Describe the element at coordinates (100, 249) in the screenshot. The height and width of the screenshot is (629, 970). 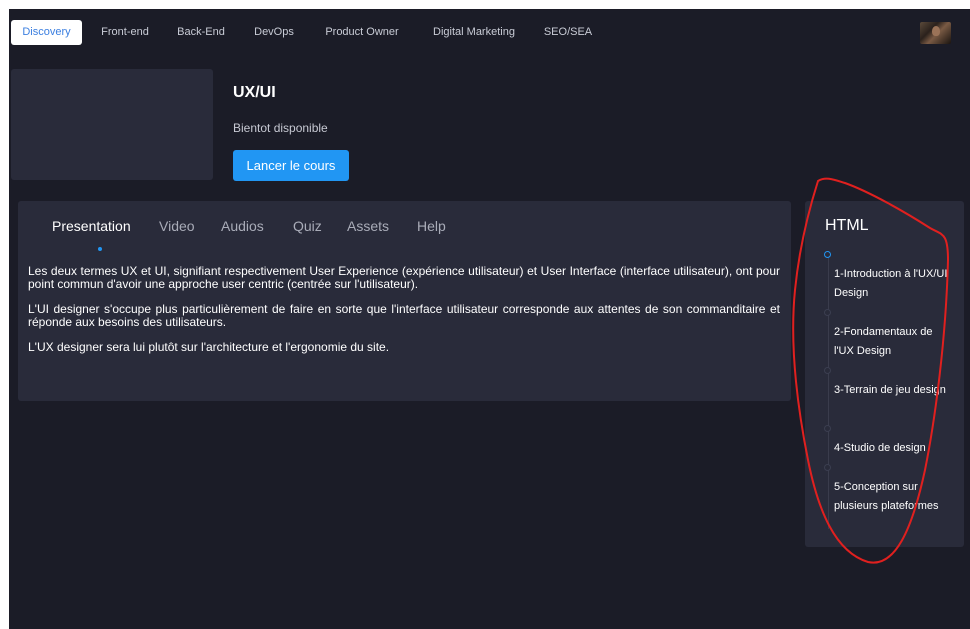
I see `active-tab-indicator` at that location.